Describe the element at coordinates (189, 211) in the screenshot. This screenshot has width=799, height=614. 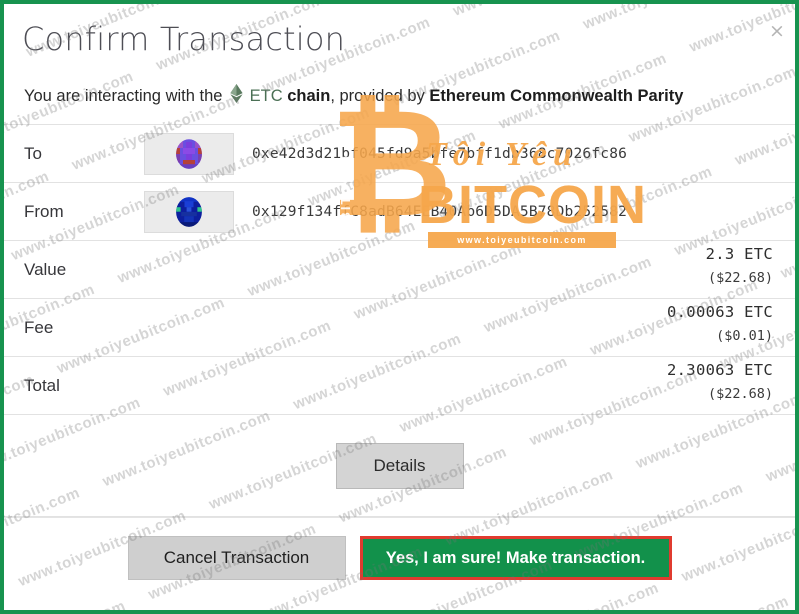
I see `blockie-avatar-from` at that location.